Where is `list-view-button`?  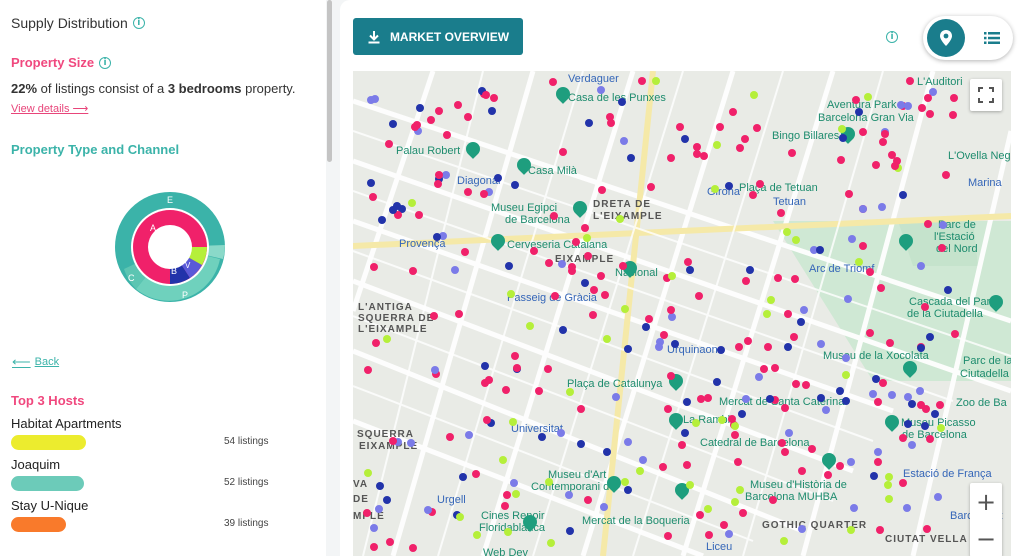
list-view-button is located at coordinates (992, 38).